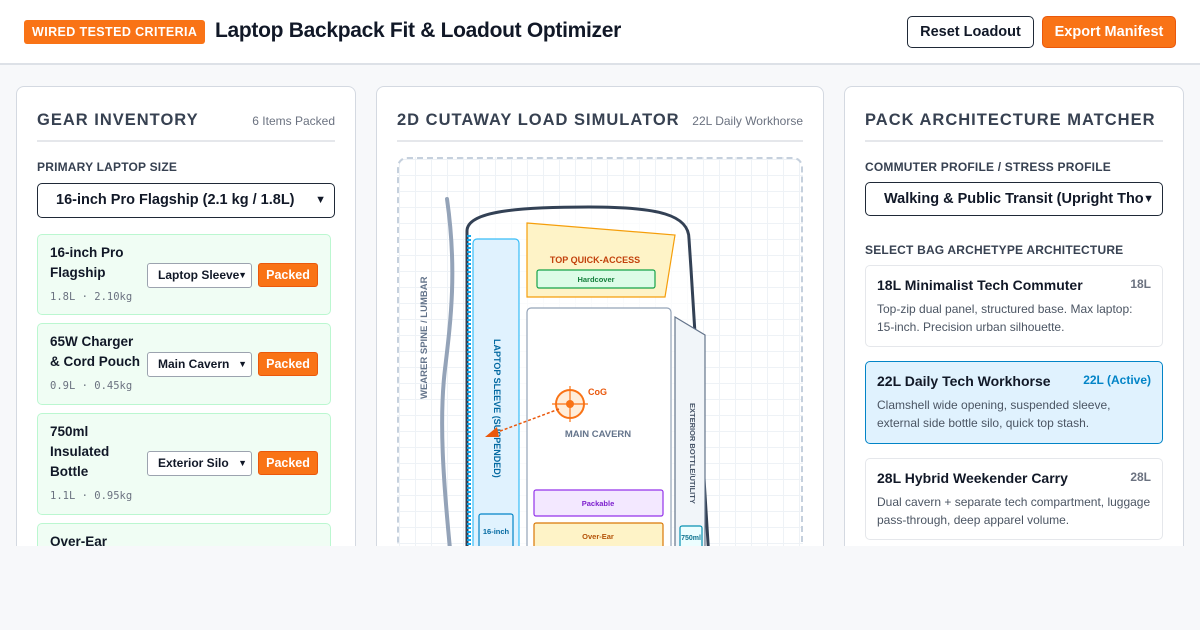 The height and width of the screenshot is (630, 1200). Describe the element at coordinates (91, 386) in the screenshot. I see `item-meta: 0.9L · 0.45kg` at that location.